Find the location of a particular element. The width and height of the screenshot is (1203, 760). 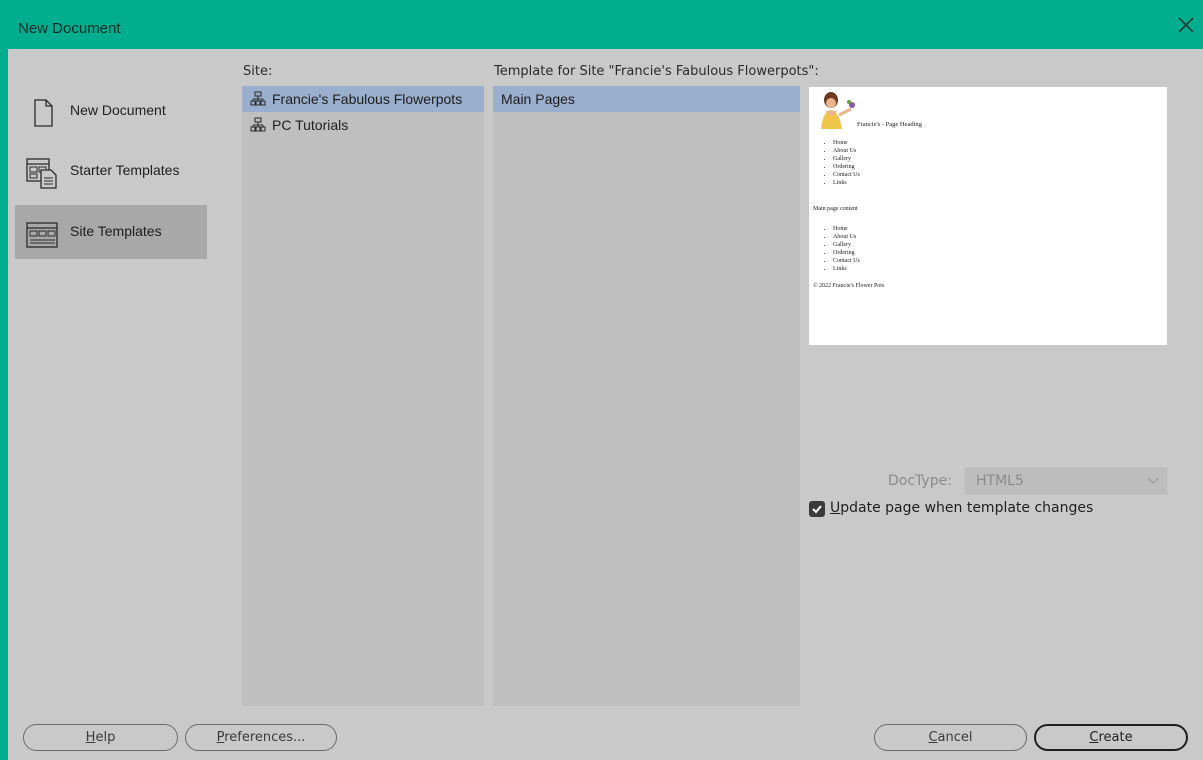

checkmark-icon is located at coordinates (817, 509).